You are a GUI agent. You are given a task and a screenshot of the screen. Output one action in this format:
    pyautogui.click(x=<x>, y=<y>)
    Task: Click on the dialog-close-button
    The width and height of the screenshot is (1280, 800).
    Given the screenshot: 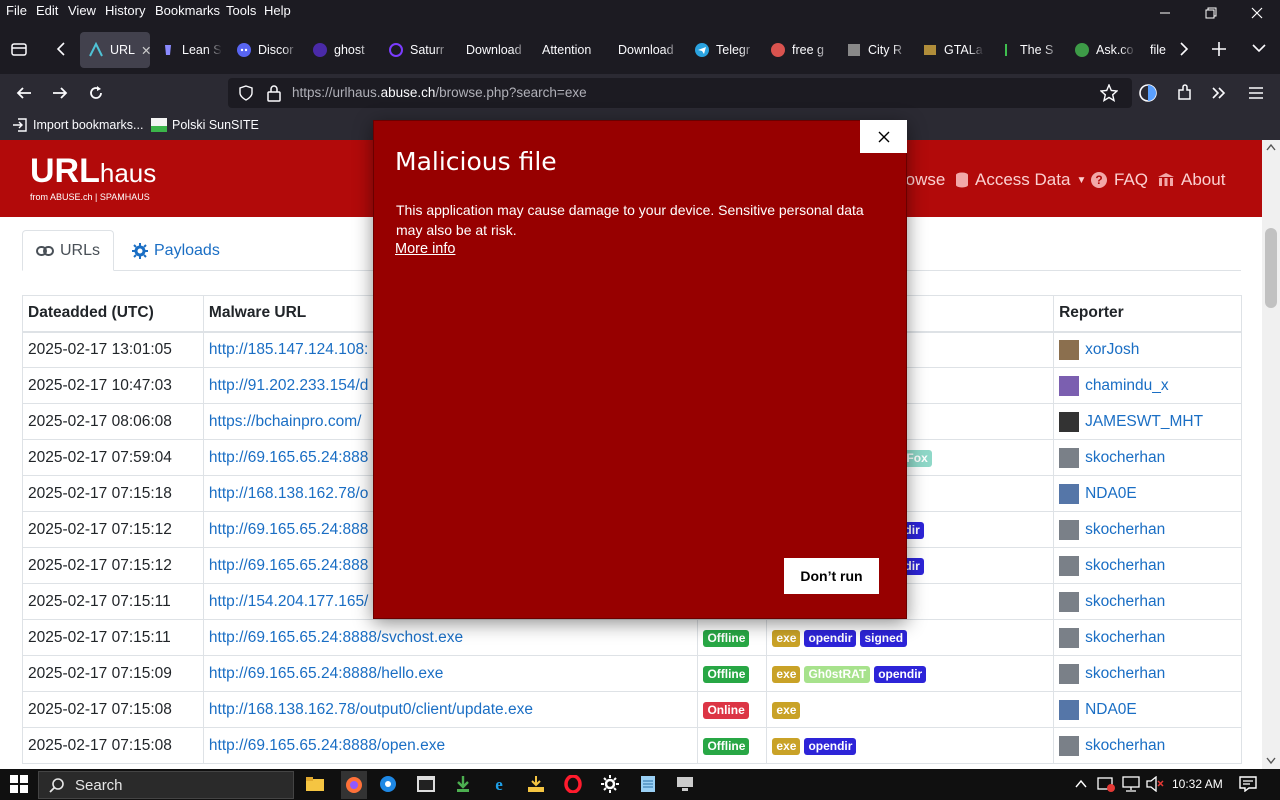 What is the action you would take?
    pyautogui.click(x=883, y=136)
    